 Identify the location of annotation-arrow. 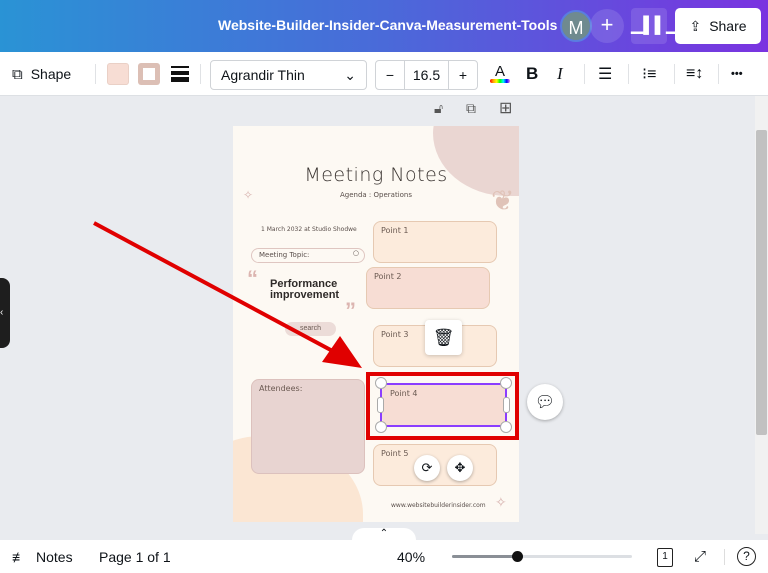
(227, 294).